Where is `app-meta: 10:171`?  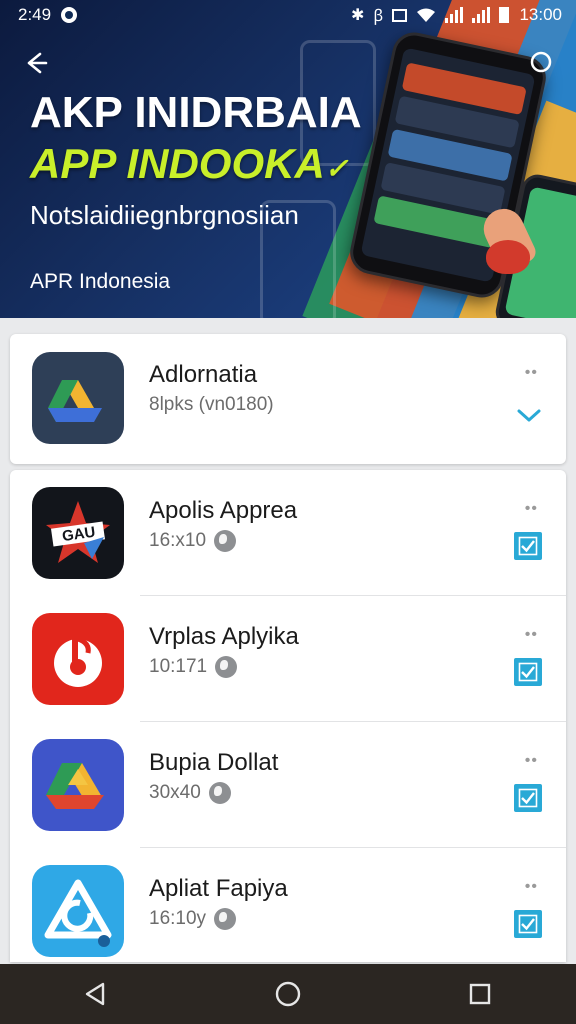
app-meta: 10:171 is located at coordinates (193, 667).